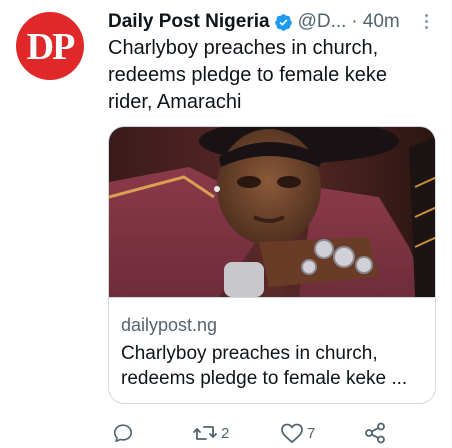 The width and height of the screenshot is (452, 448). I want to click on share-button, so click(375, 433).